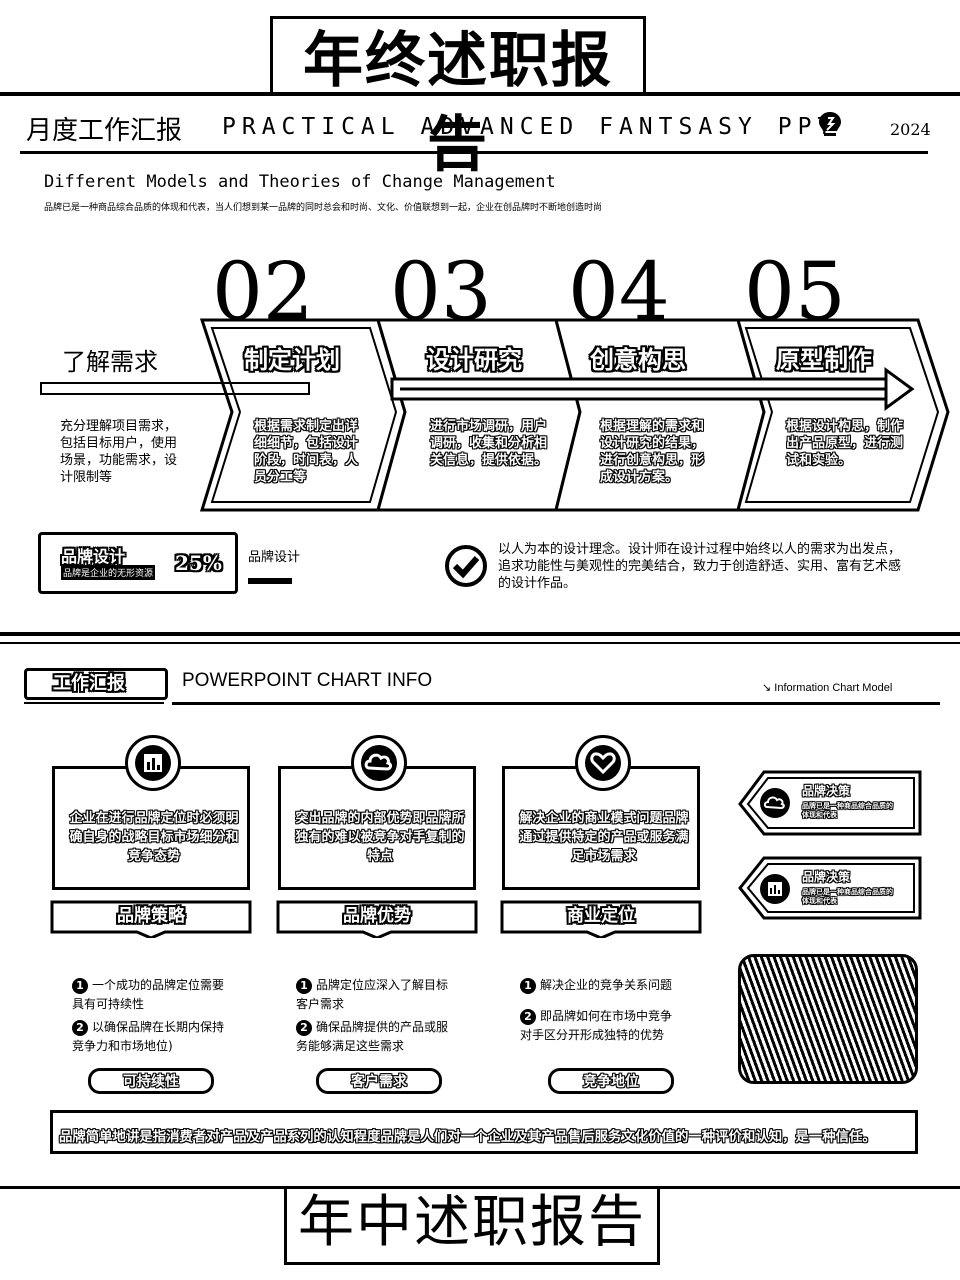 The width and height of the screenshot is (960, 1280). What do you see at coordinates (827, 688) in the screenshot?
I see `info-model-label: ↘ Information Chart Model` at bounding box center [827, 688].